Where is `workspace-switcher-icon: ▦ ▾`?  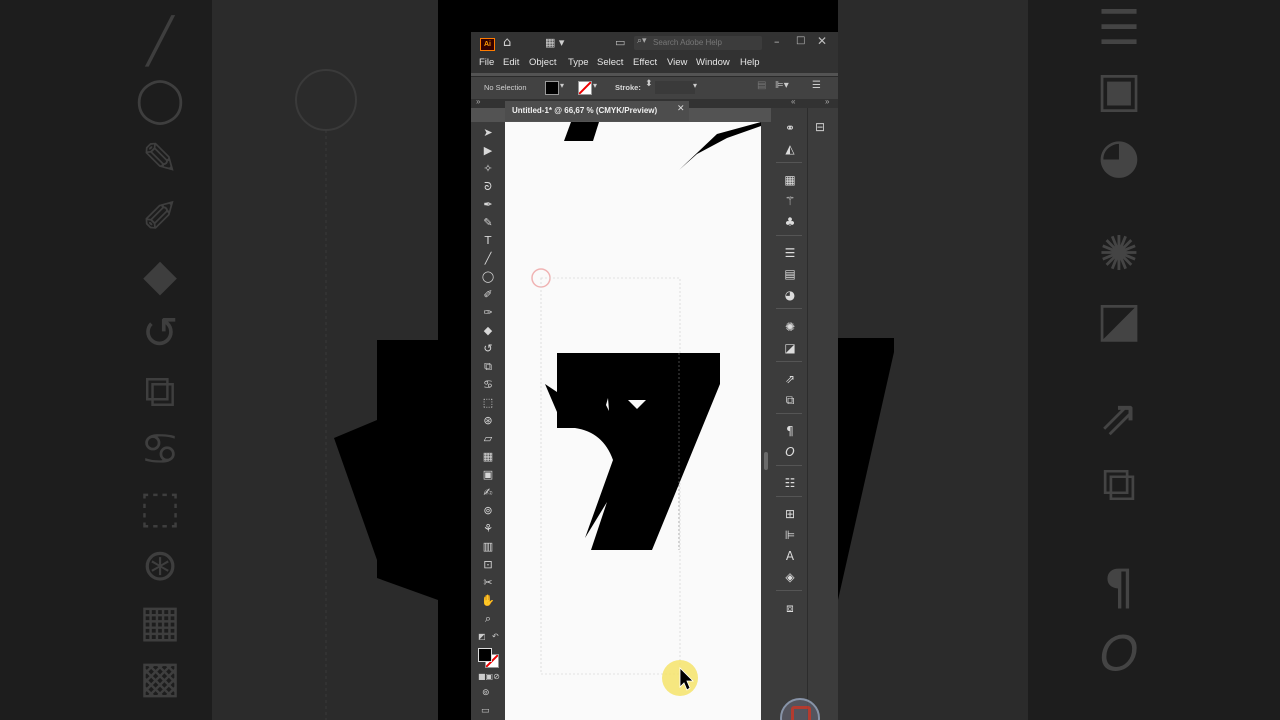
workspace-switcher-icon: ▦ ▾ is located at coordinates (554, 42).